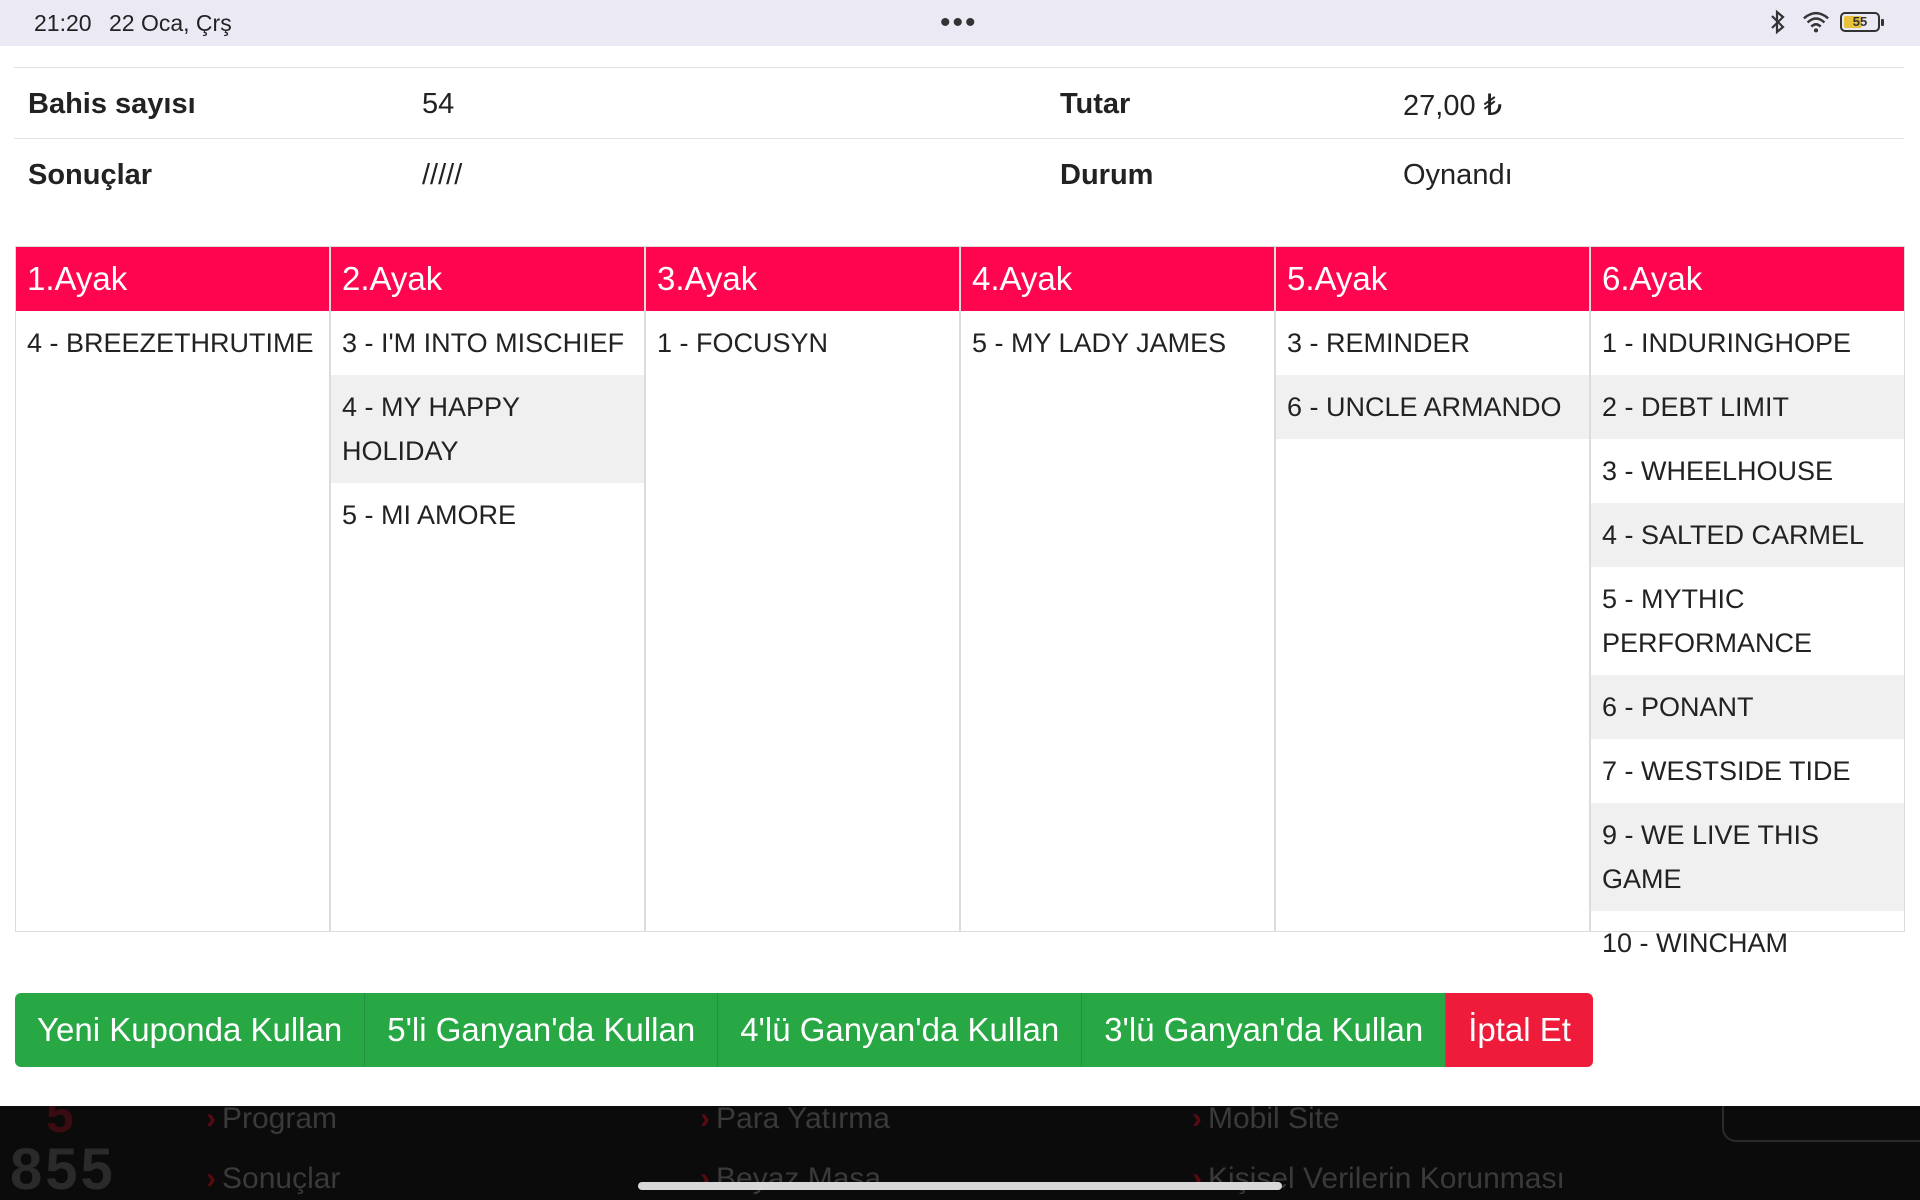 This screenshot has width=1920, height=1200. I want to click on footer-link-results: › Sonuçlar, so click(273, 1179).